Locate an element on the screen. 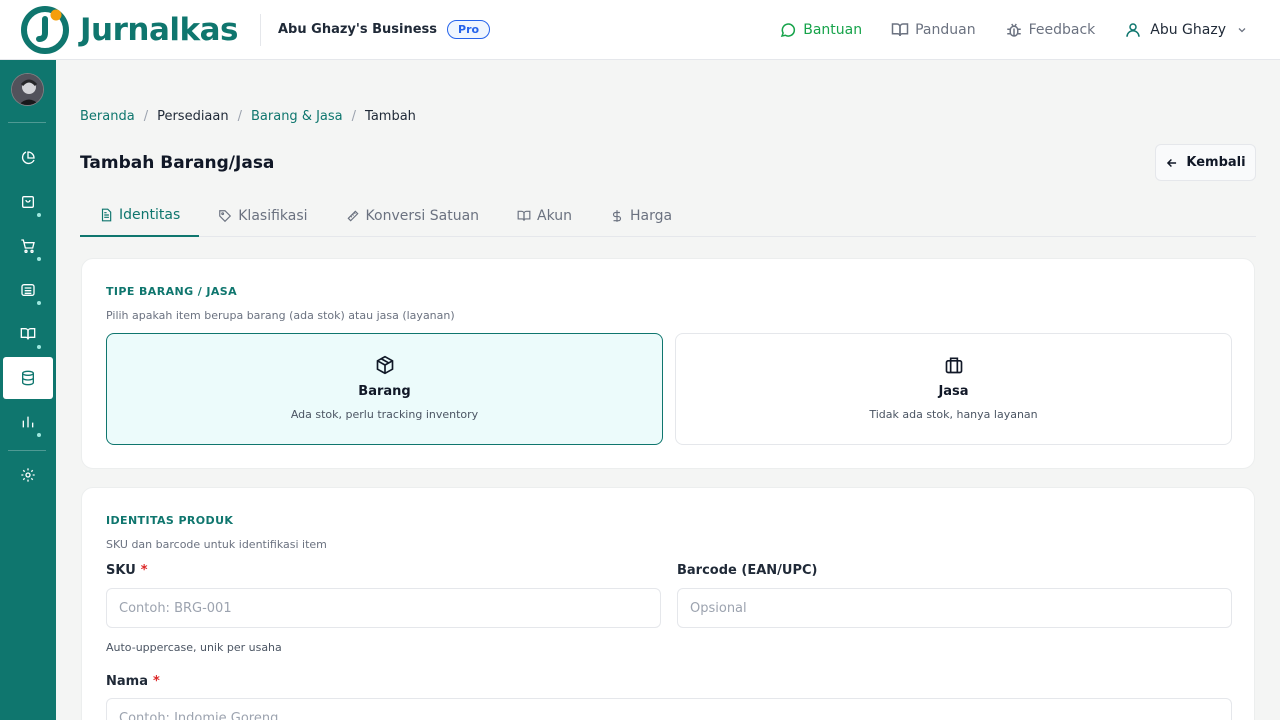 The width and height of the screenshot is (1280, 720). help-link: Bantuan is located at coordinates (820, 30).